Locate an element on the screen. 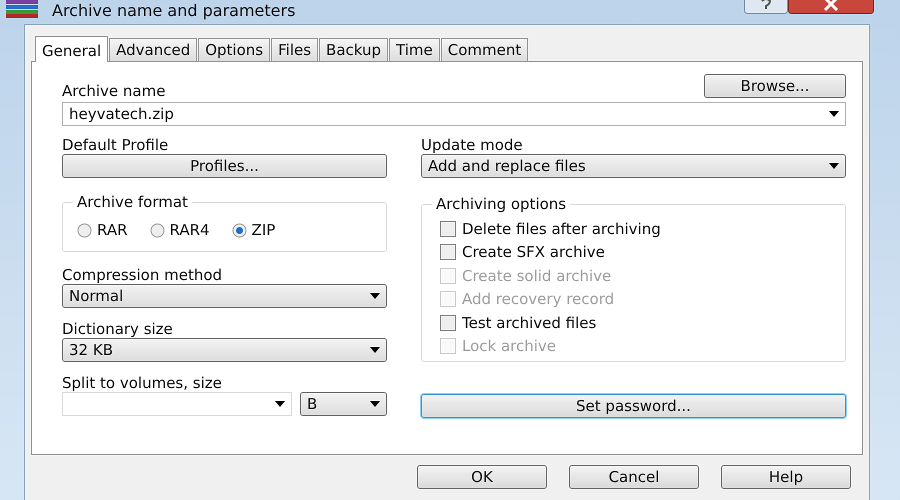  ok-button: OK is located at coordinates (482, 477).